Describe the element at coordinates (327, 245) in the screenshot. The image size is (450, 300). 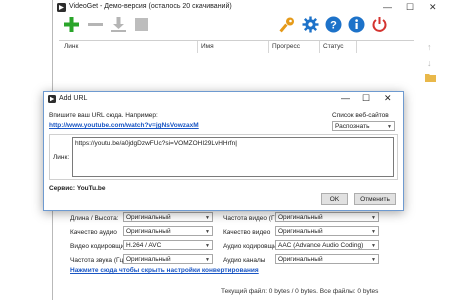
I see `audio-encoder-select: AAC (Advance Audio Coding) ▼` at that location.